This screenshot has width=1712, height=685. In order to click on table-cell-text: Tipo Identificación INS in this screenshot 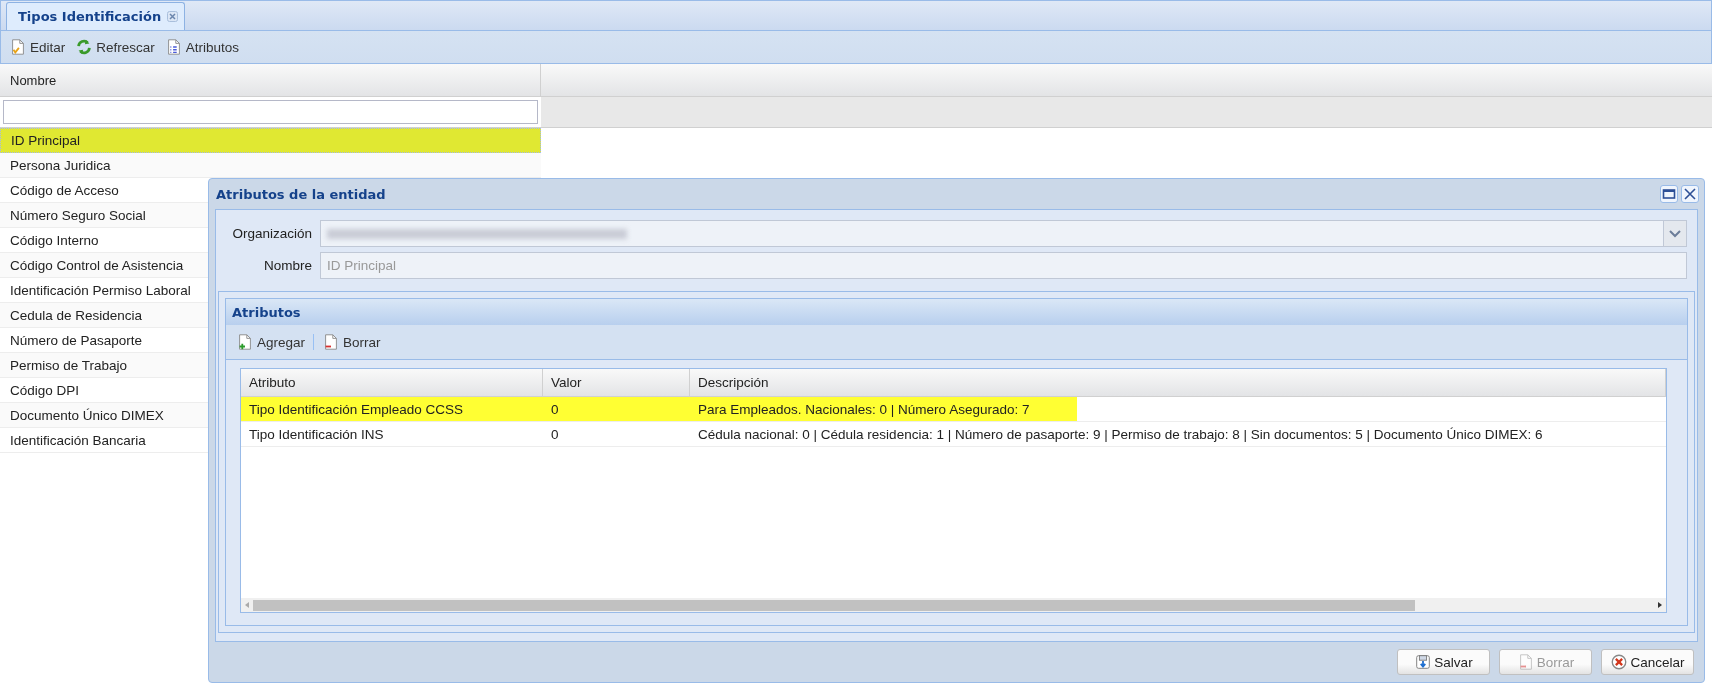, I will do `click(316, 434)`.